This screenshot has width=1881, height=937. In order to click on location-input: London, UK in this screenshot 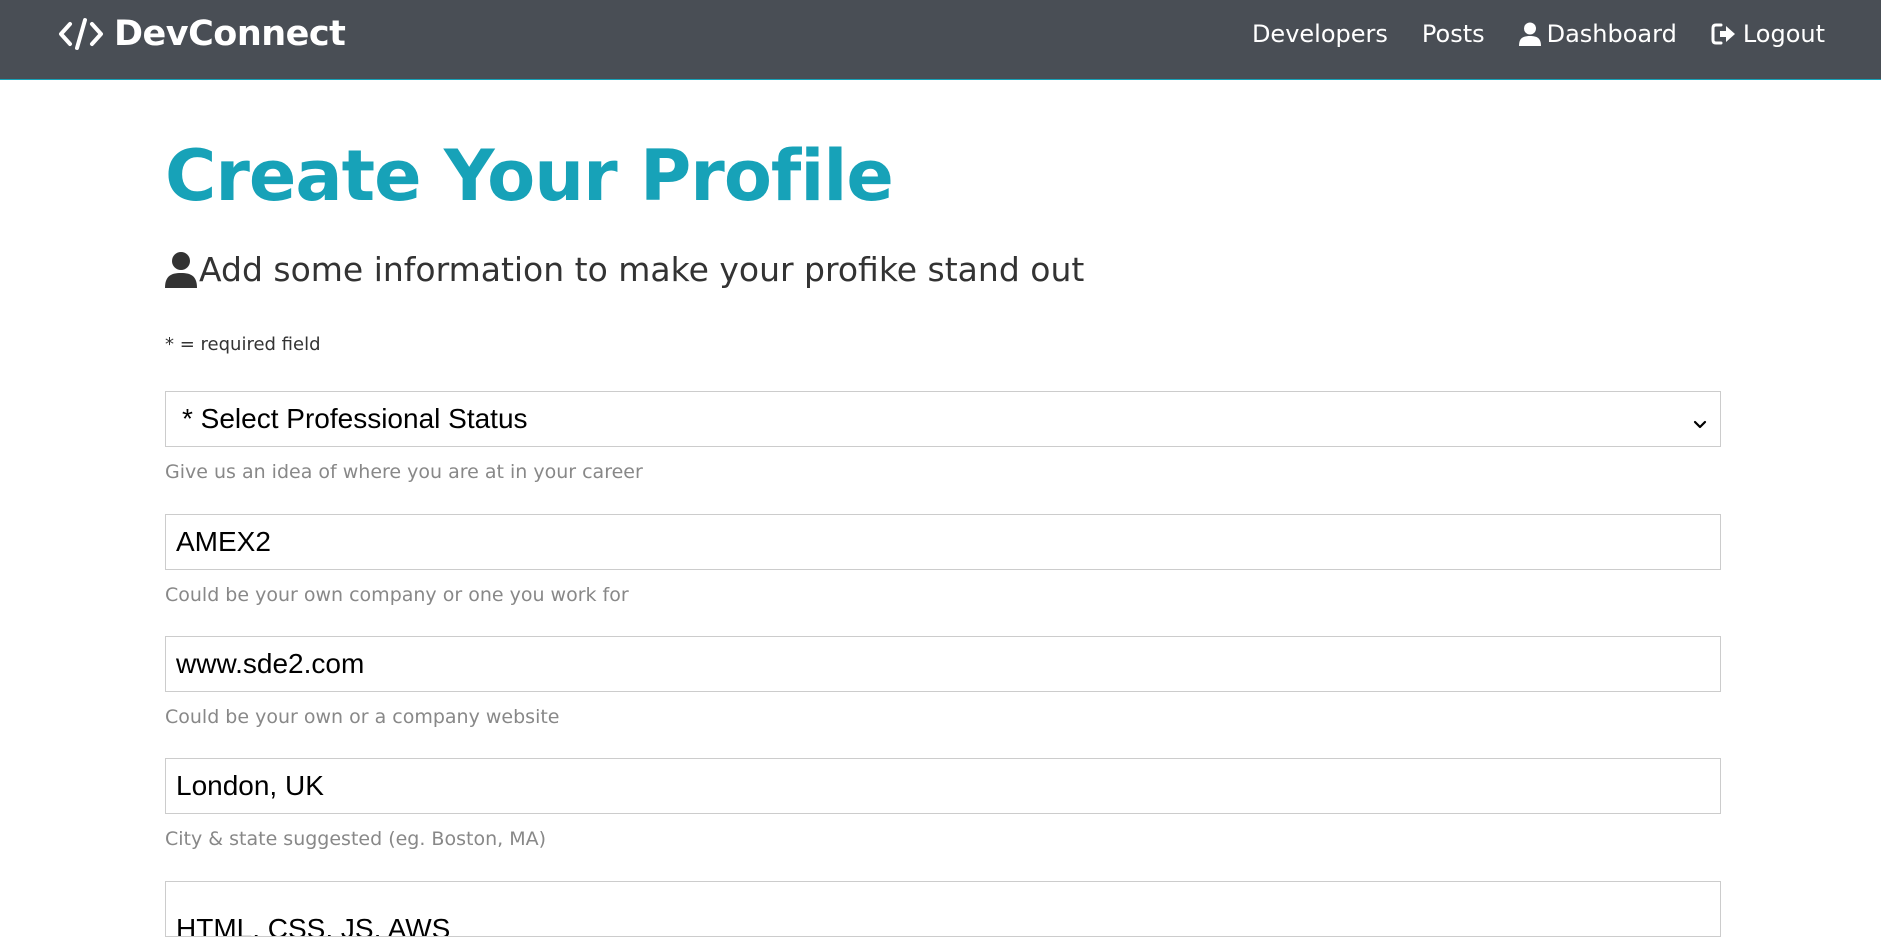, I will do `click(943, 786)`.